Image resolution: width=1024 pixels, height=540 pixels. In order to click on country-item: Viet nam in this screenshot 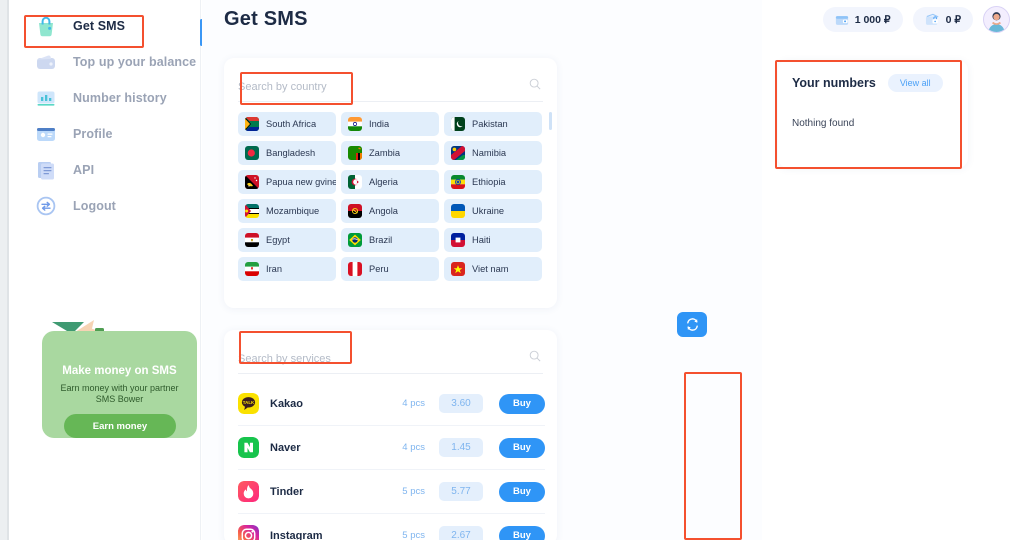, I will do `click(493, 269)`.